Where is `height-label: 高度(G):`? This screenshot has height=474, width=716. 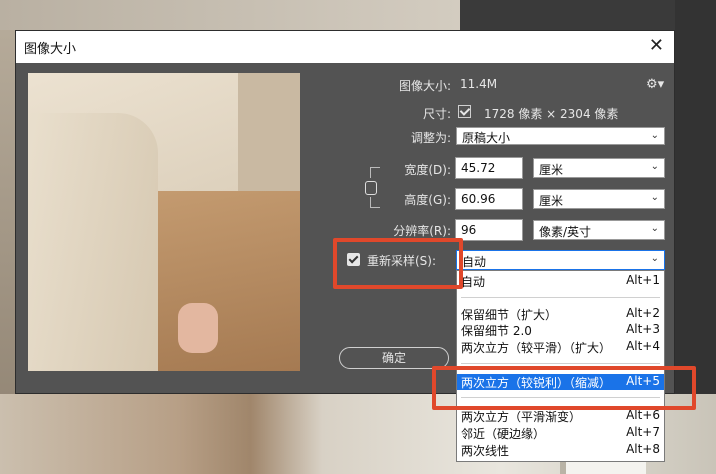 height-label: 高度(G): is located at coordinates (427, 200).